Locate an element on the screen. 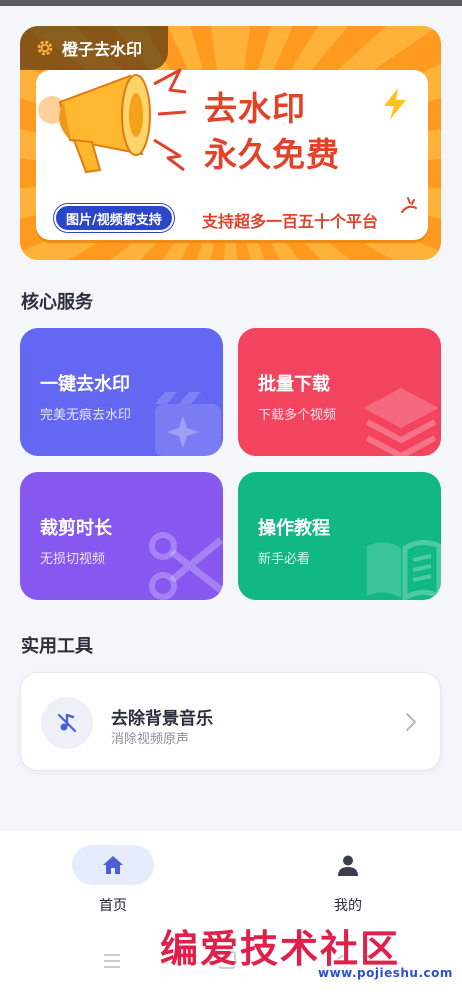 The image size is (462, 1000). tool-title: 去除背景音乐 is located at coordinates (162, 719).